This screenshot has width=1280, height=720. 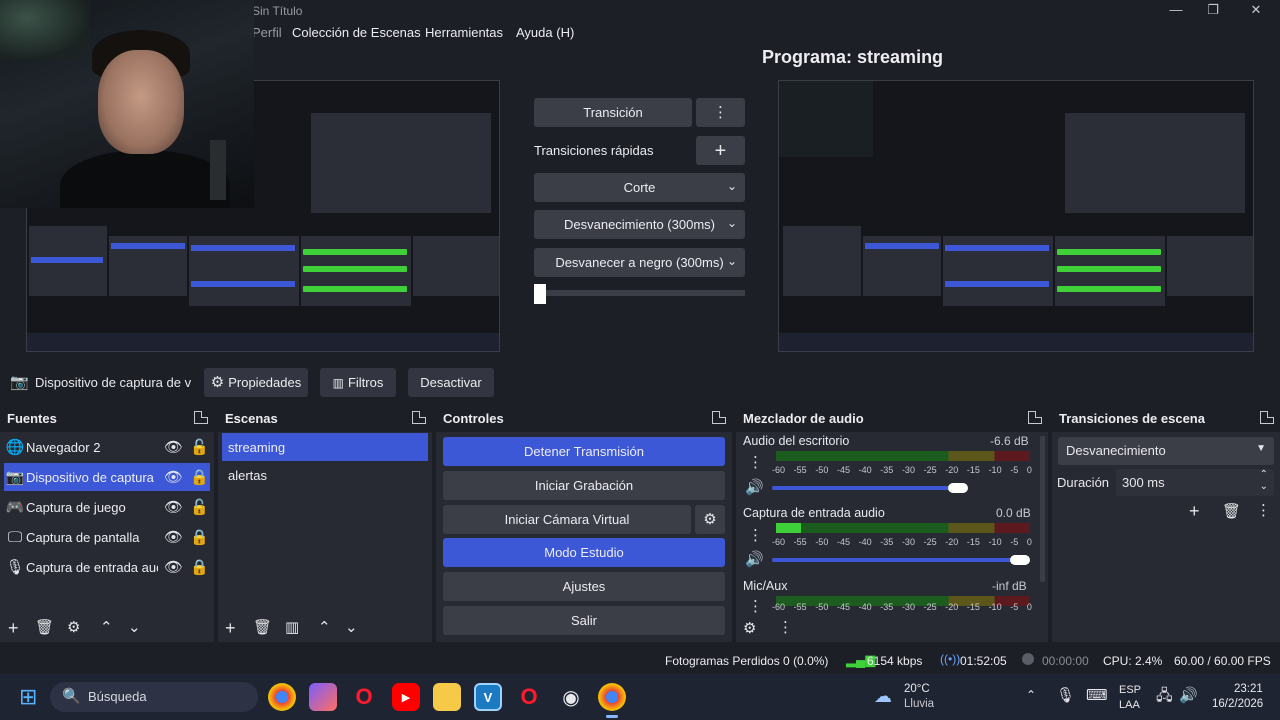 What do you see at coordinates (1130, 690) in the screenshot?
I see `language-top: ESP` at bounding box center [1130, 690].